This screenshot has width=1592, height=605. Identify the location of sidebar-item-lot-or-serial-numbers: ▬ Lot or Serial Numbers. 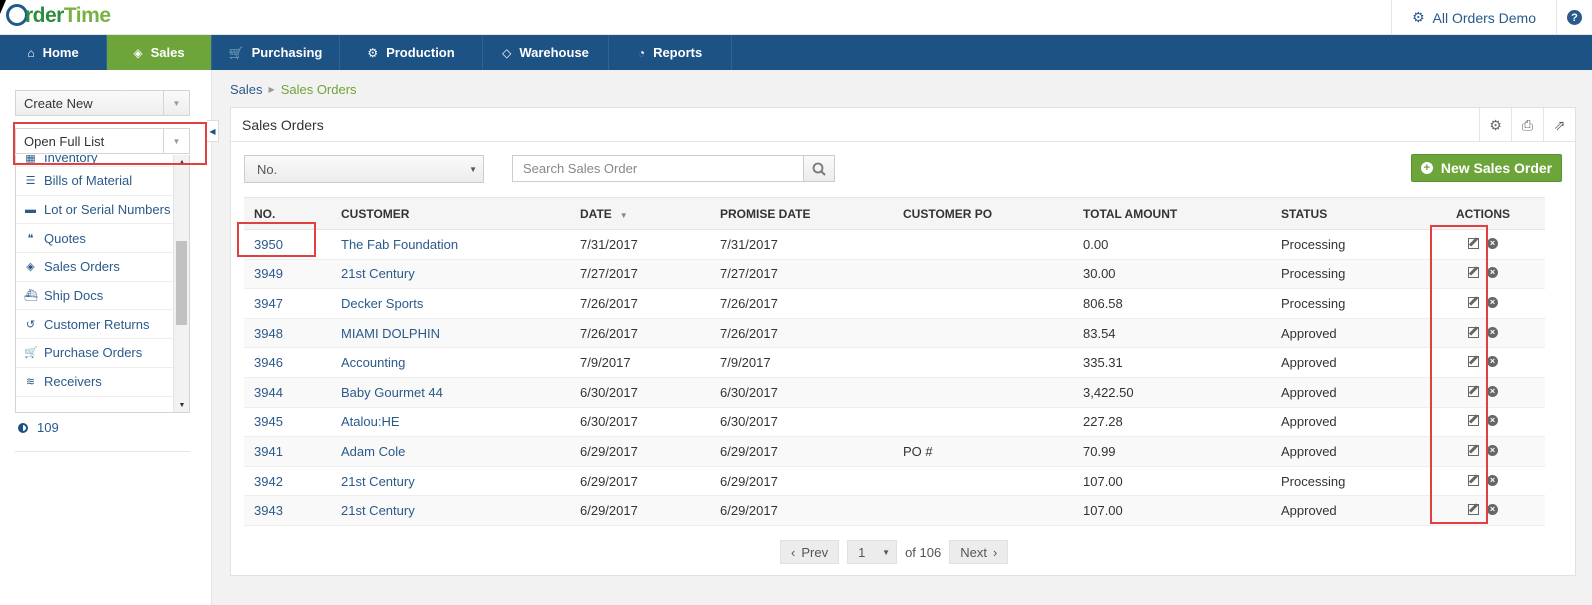
(95, 210).